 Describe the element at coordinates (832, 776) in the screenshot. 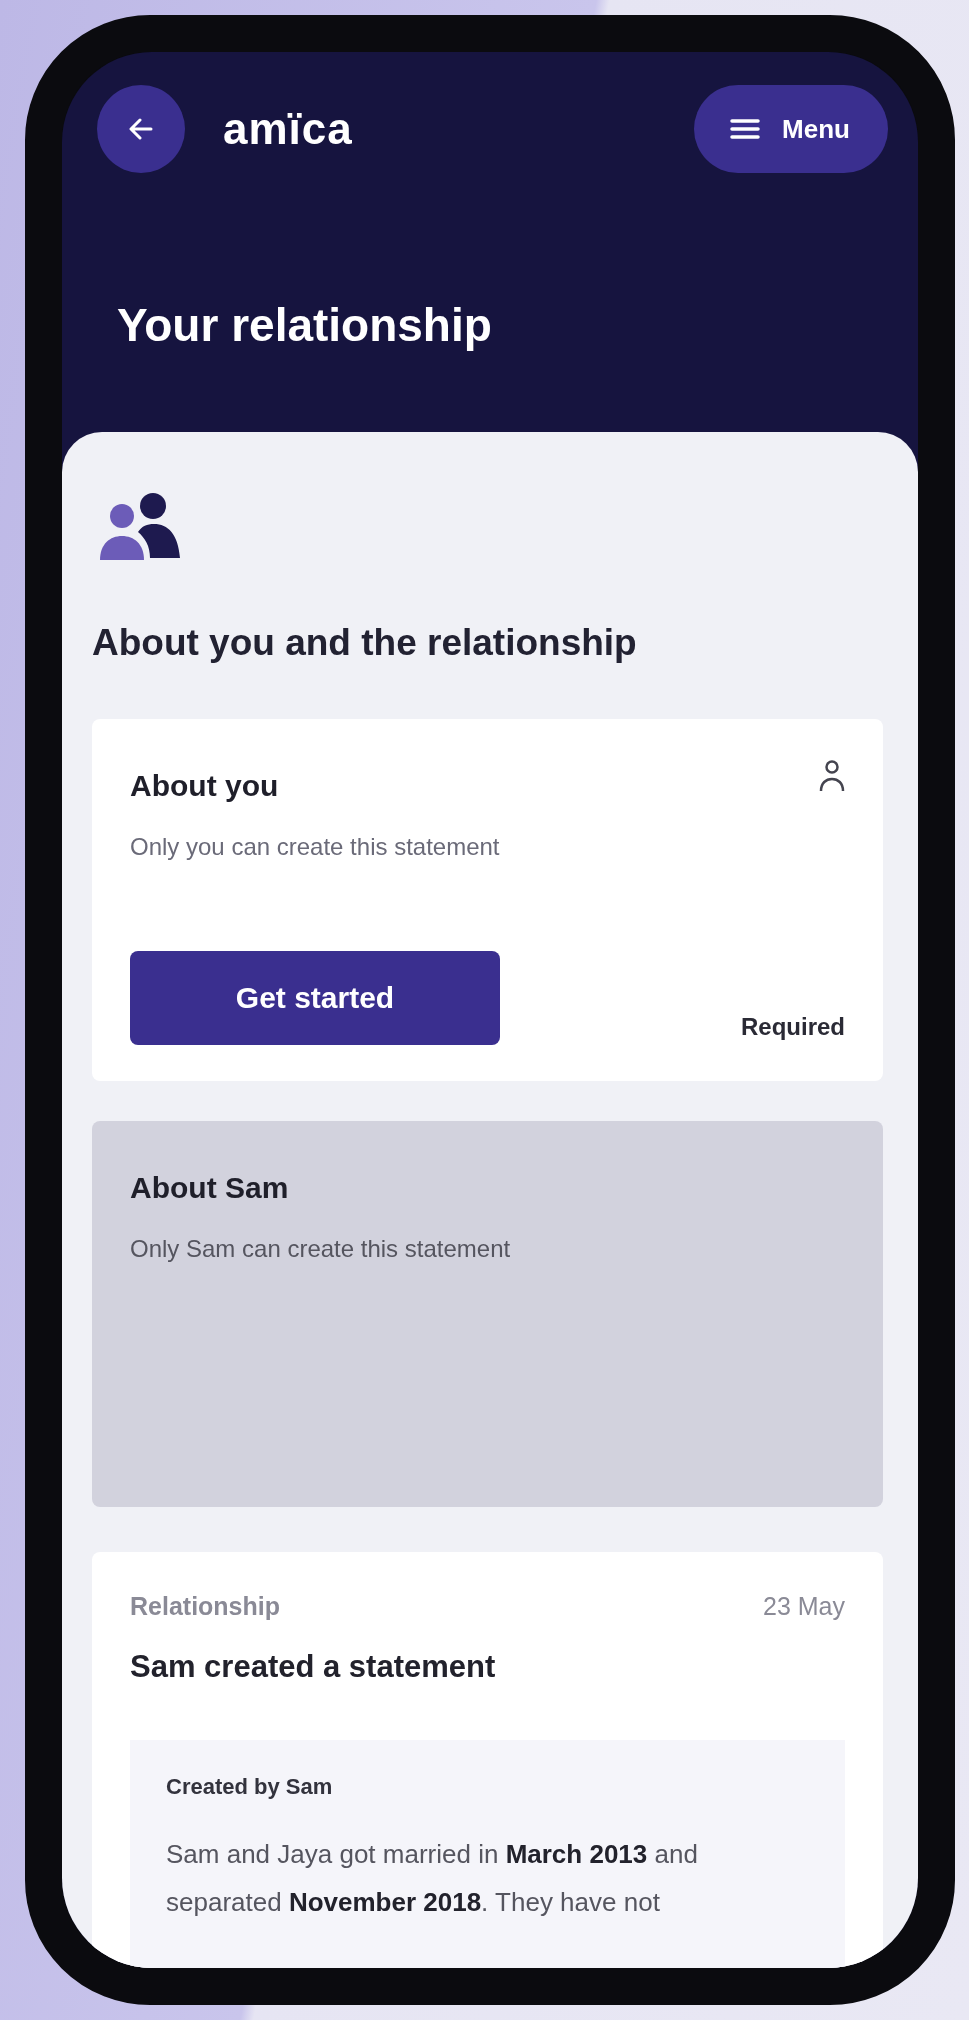

I see `person-icon` at that location.